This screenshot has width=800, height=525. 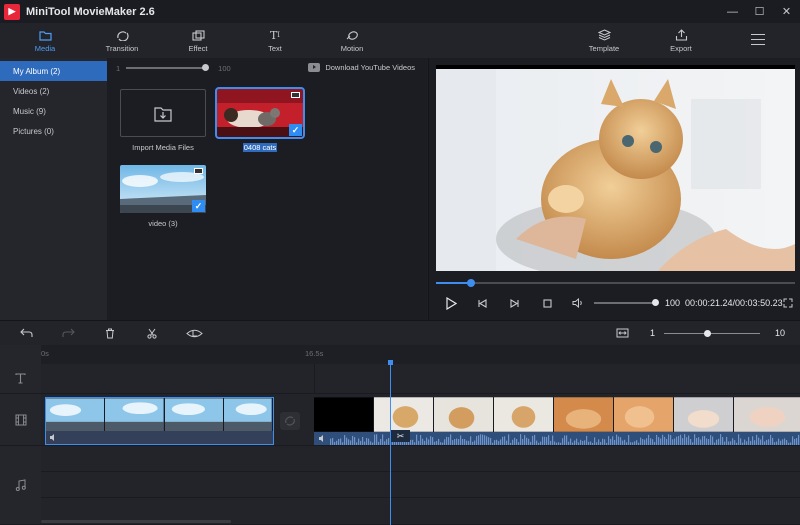 I want to click on import-media-tile: Import Media Files, so click(x=163, y=120).